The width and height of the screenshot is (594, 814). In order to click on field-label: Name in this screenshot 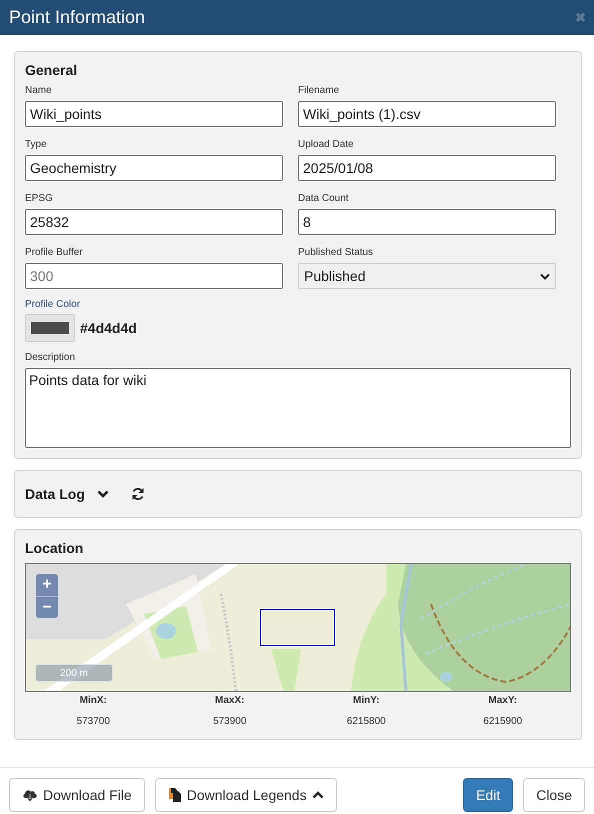, I will do `click(39, 90)`.